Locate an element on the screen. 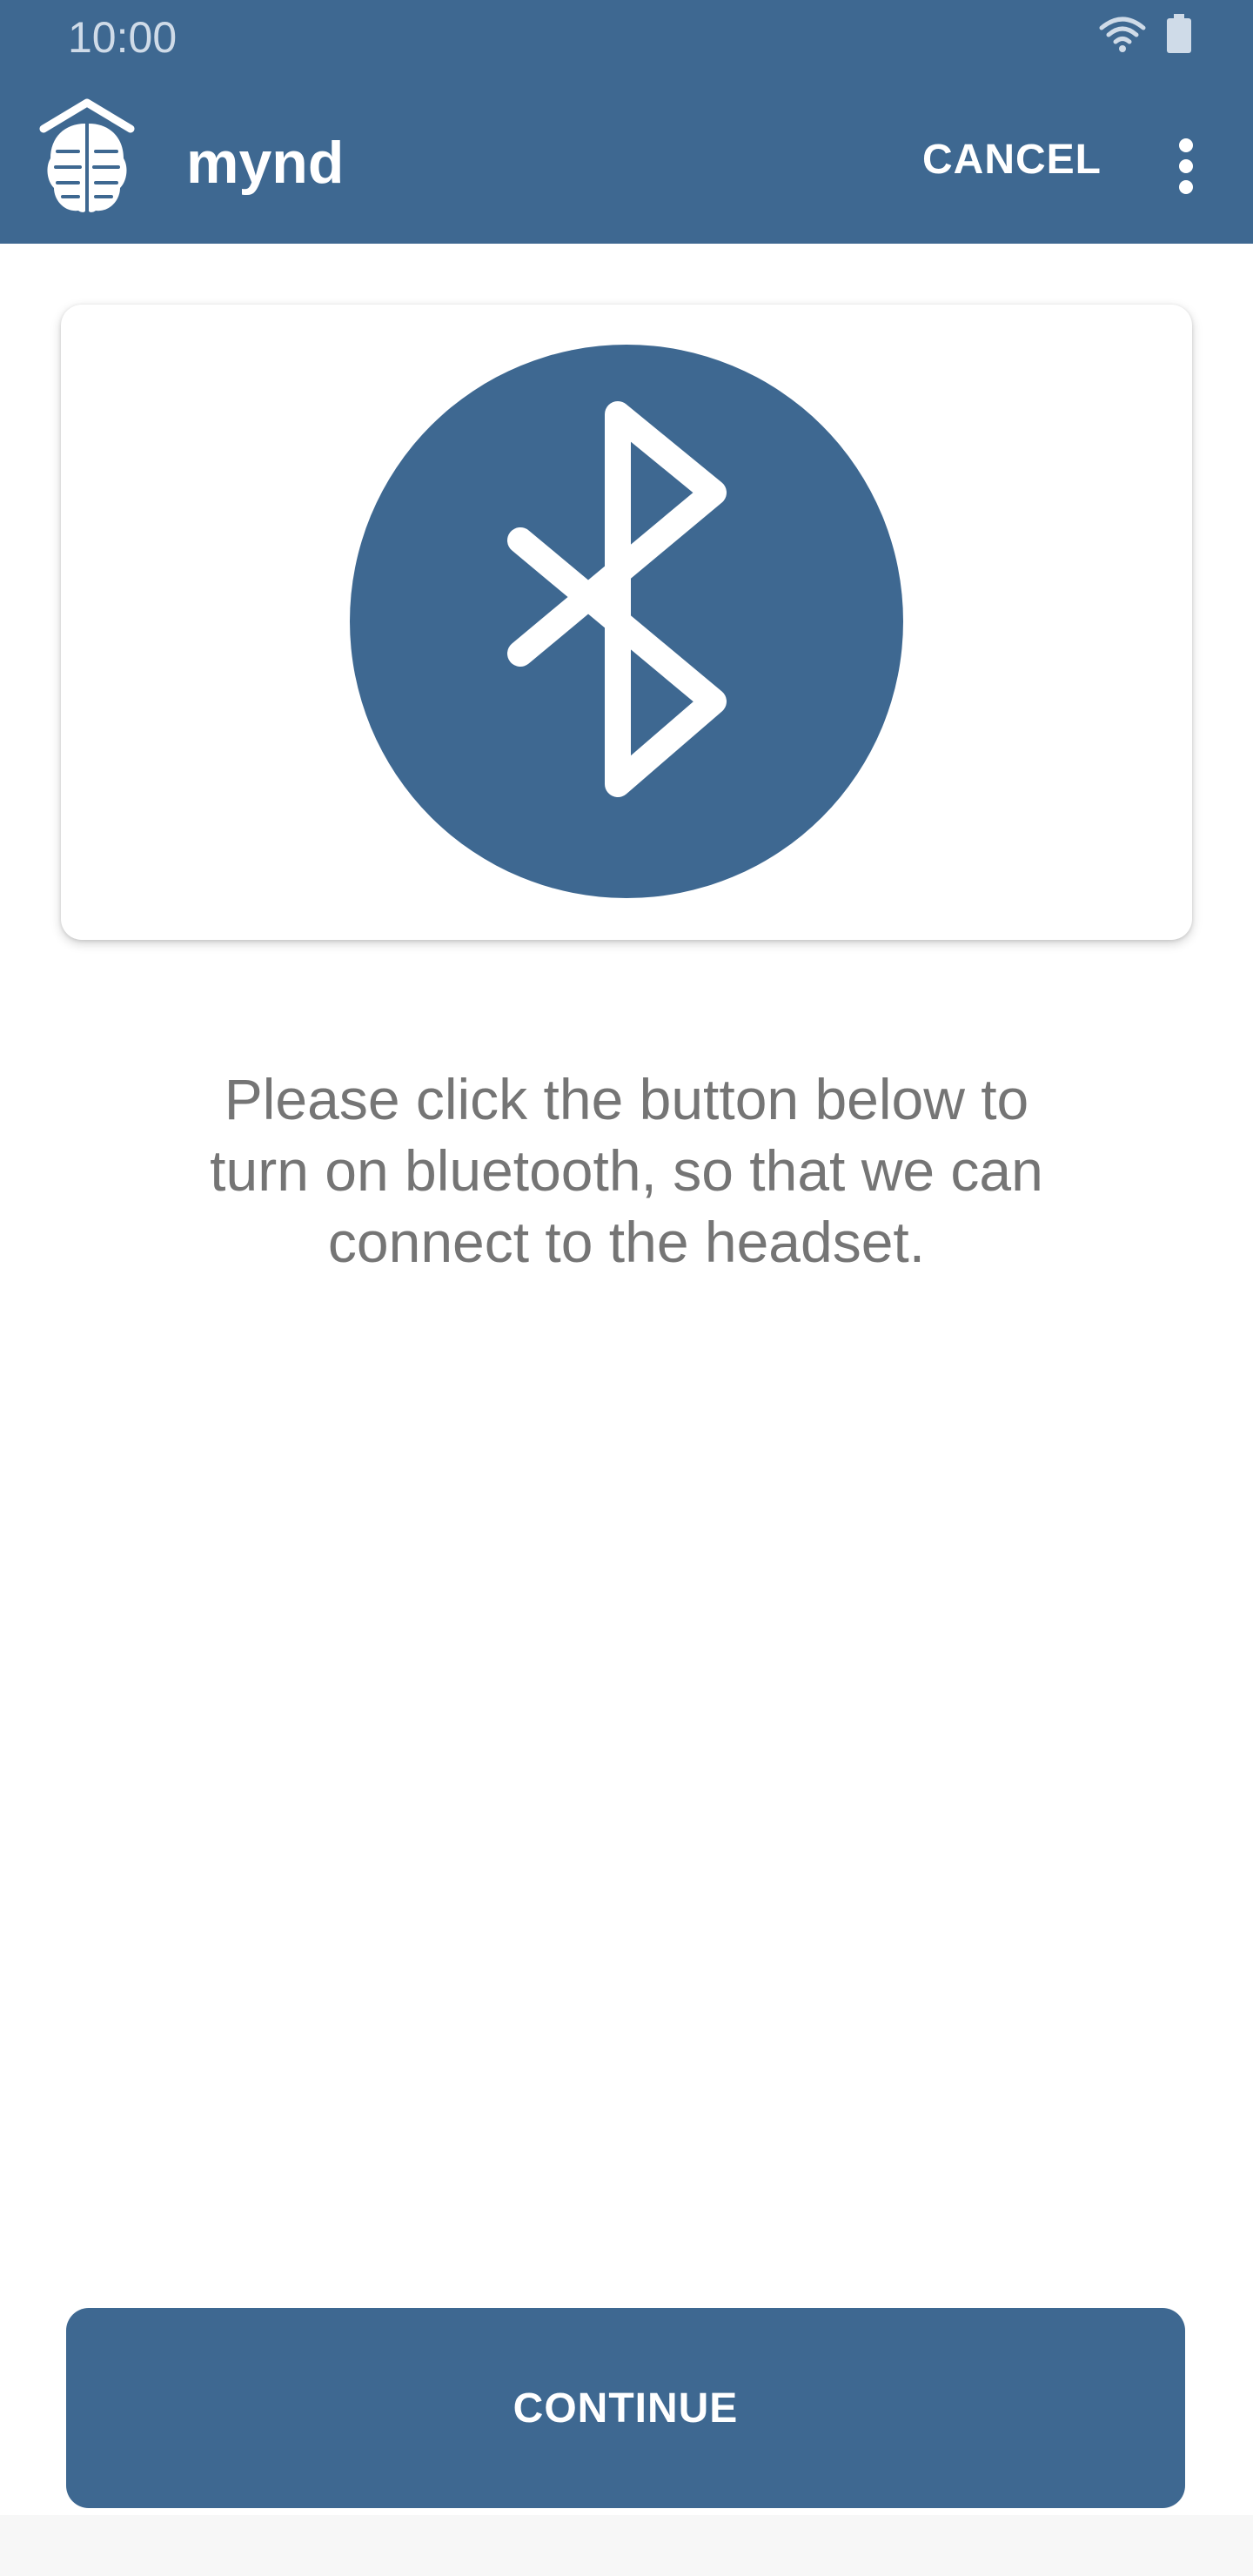 The width and height of the screenshot is (1253, 2576). status-icons is located at coordinates (1145, 34).